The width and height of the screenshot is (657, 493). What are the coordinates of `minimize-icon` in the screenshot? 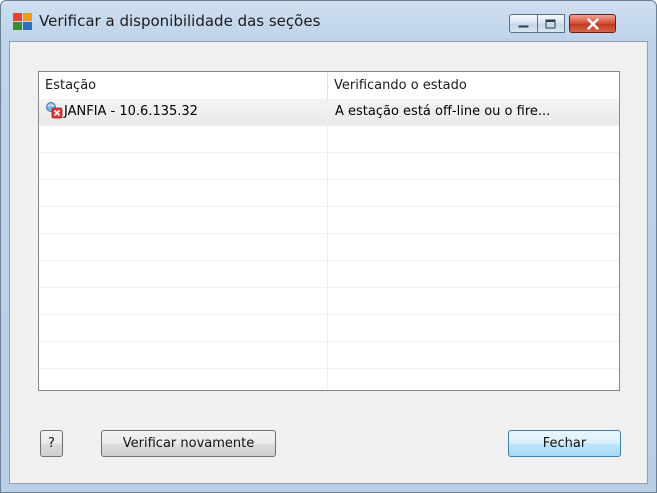 It's located at (523, 26).